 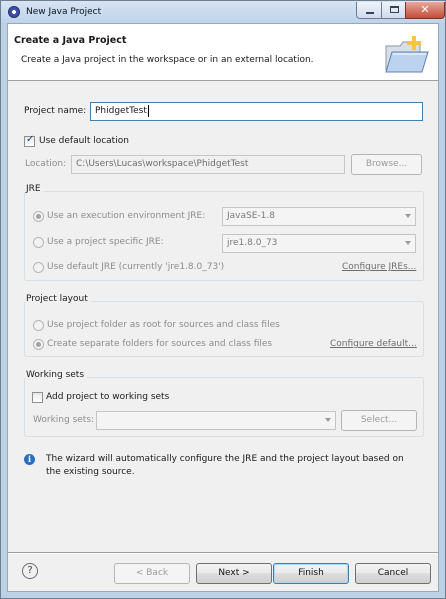 What do you see at coordinates (393, 573) in the screenshot?
I see `cancel-button: Cancel` at bounding box center [393, 573].